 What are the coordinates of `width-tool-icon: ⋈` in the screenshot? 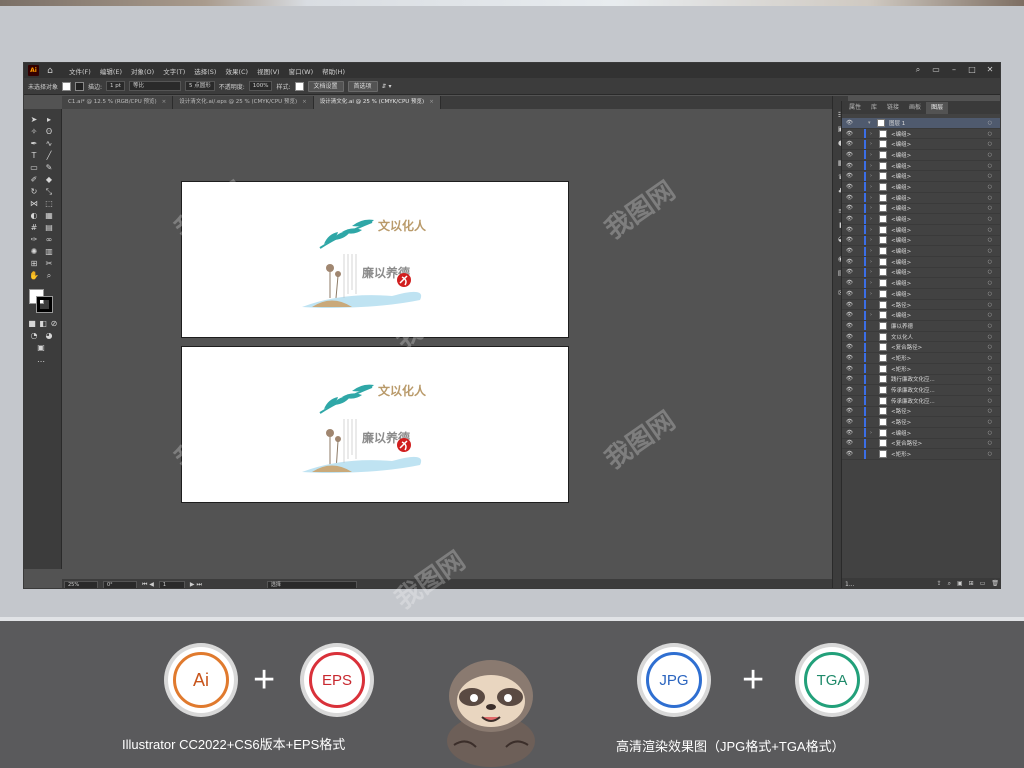 It's located at (34, 204).